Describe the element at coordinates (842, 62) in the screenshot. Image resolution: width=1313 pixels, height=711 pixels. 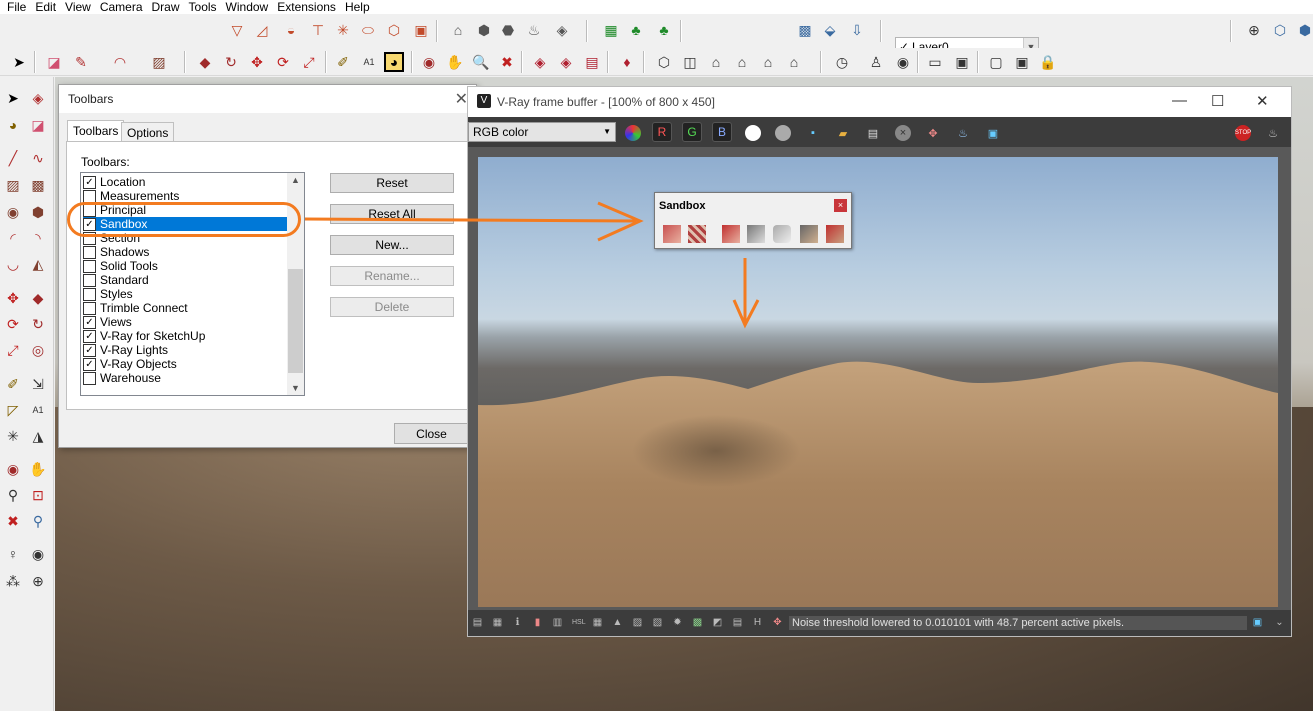
I see `camera-icon: ◷` at that location.